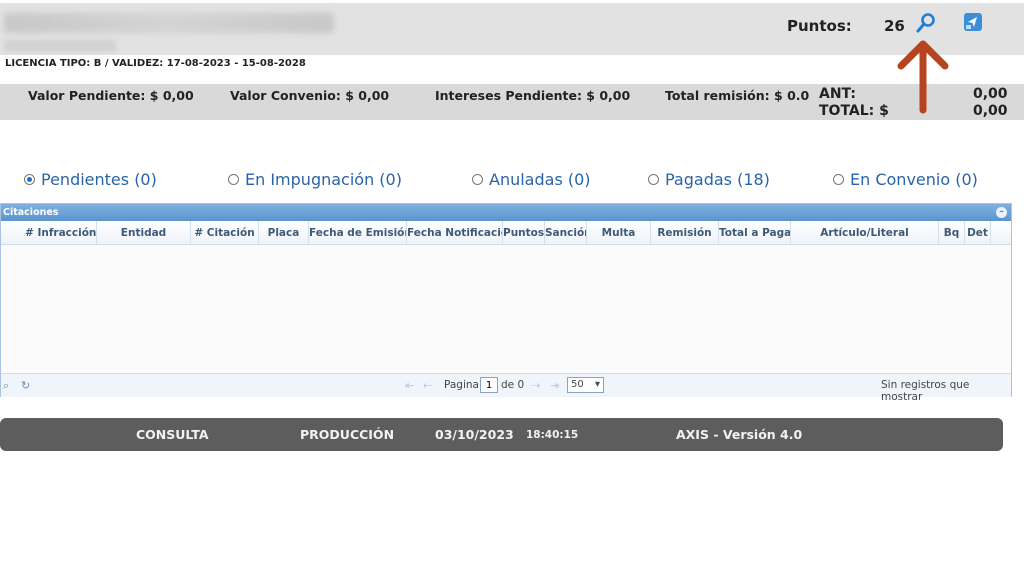  What do you see at coordinates (524, 233) in the screenshot?
I see `column-header: Puntos` at bounding box center [524, 233].